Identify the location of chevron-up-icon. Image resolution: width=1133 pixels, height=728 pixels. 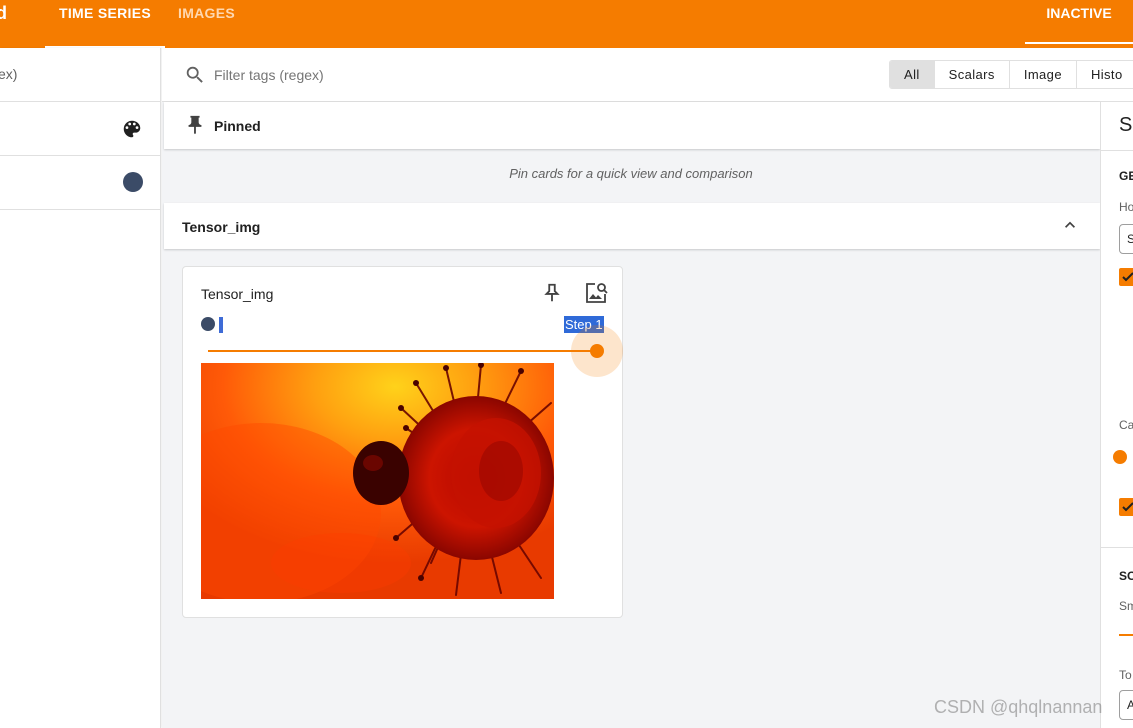
(1070, 225).